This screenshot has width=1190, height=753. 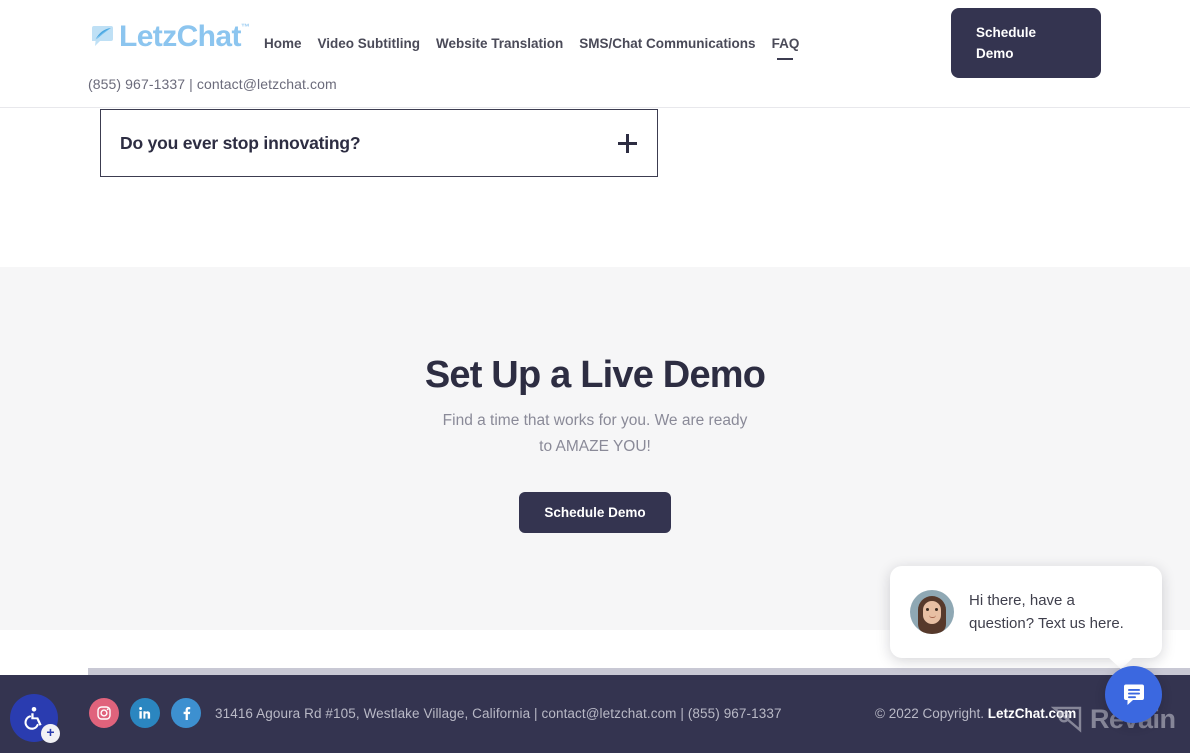 I want to click on faq-accordion-item: Do you ever stop innovating?, so click(x=379, y=143).